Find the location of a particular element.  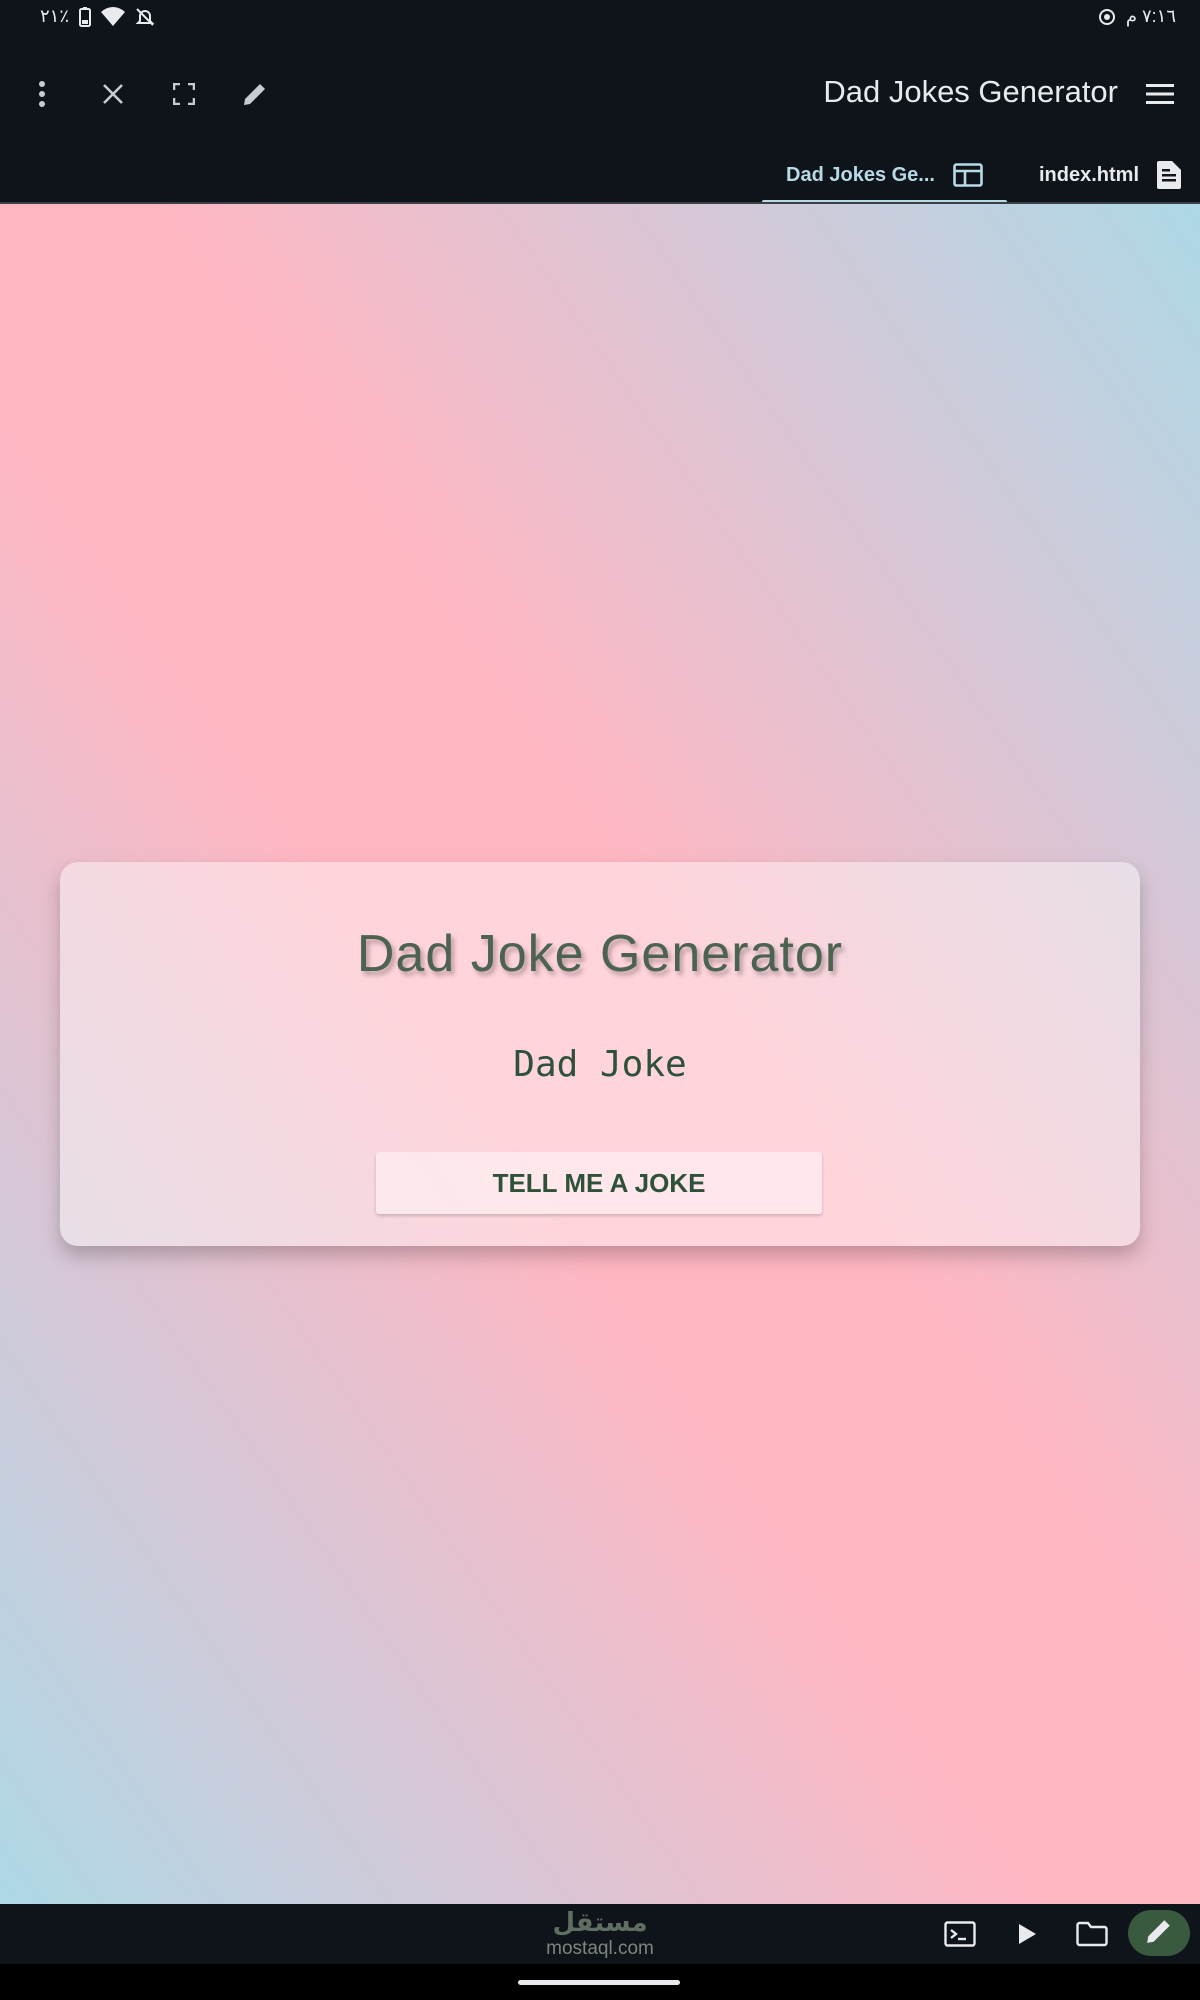

home-gesture-pill is located at coordinates (599, 1982).